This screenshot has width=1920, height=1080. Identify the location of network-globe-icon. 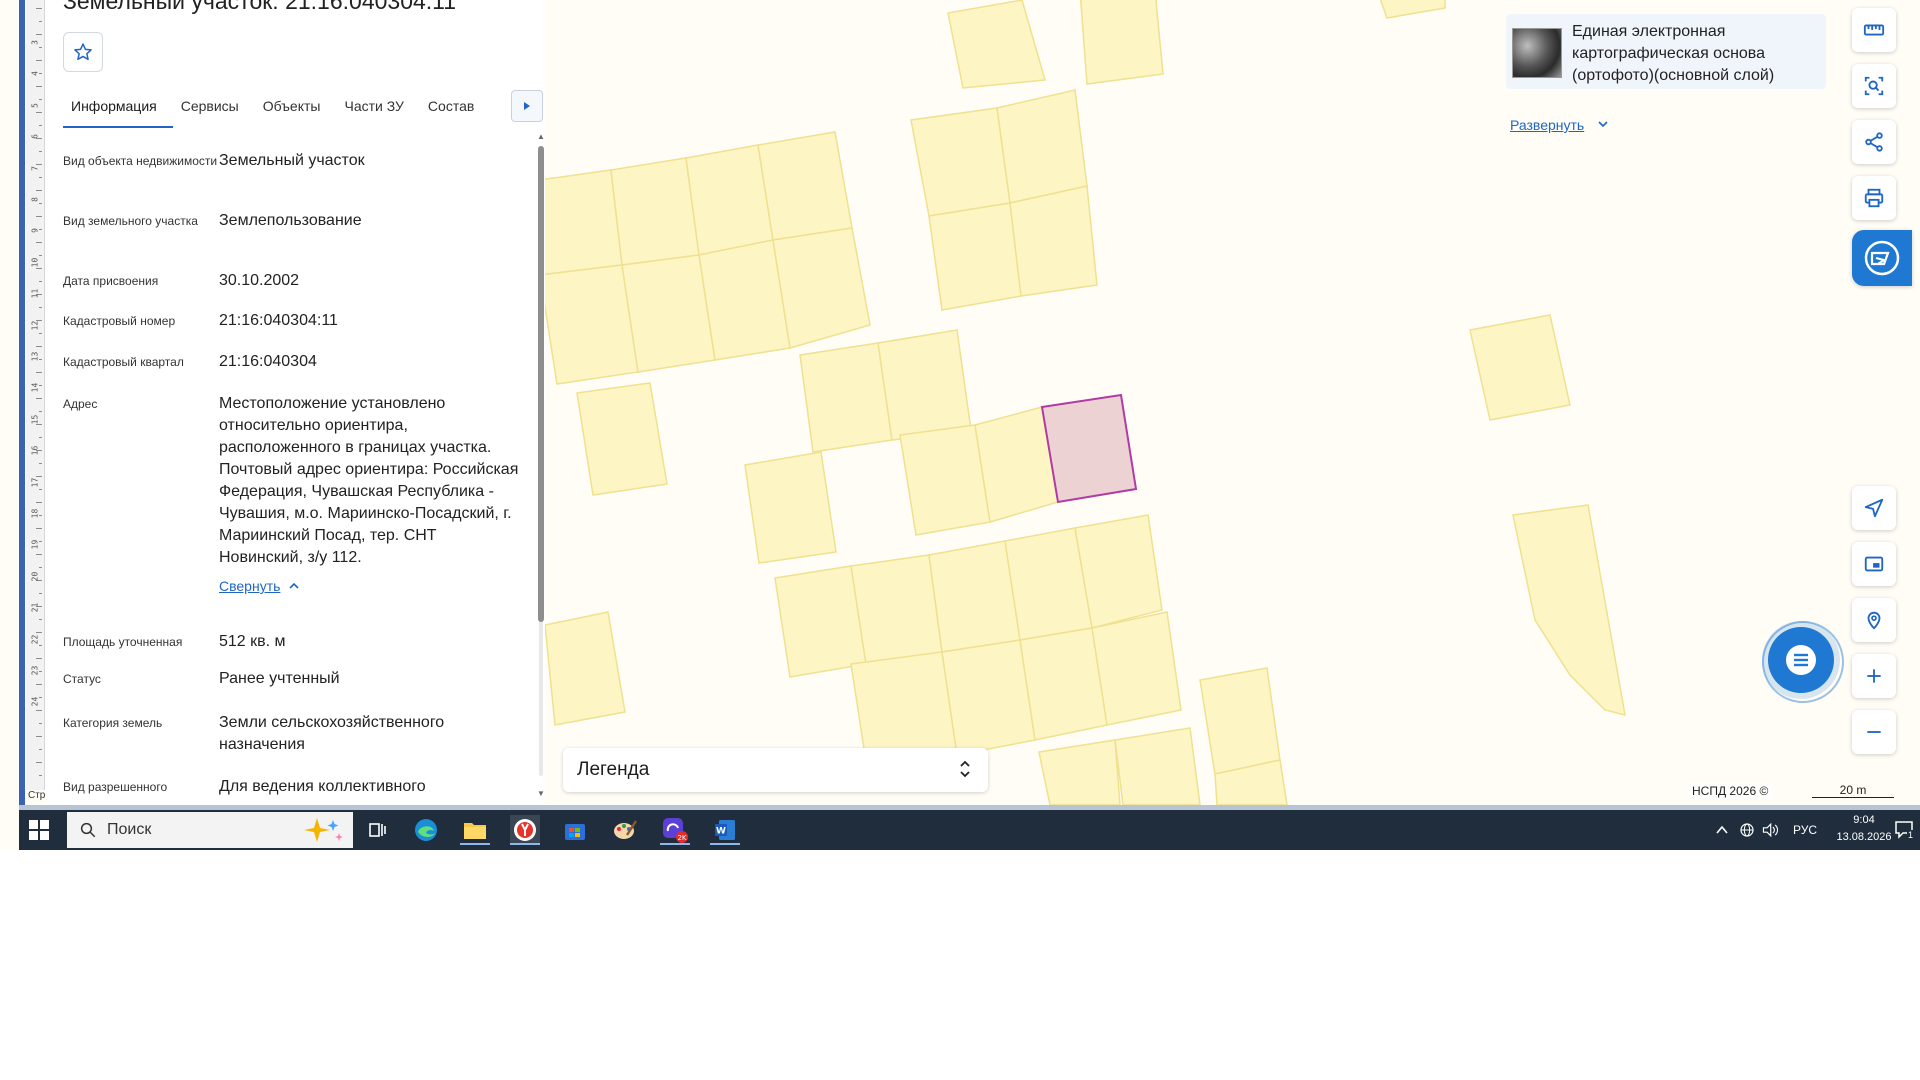
(1747, 830).